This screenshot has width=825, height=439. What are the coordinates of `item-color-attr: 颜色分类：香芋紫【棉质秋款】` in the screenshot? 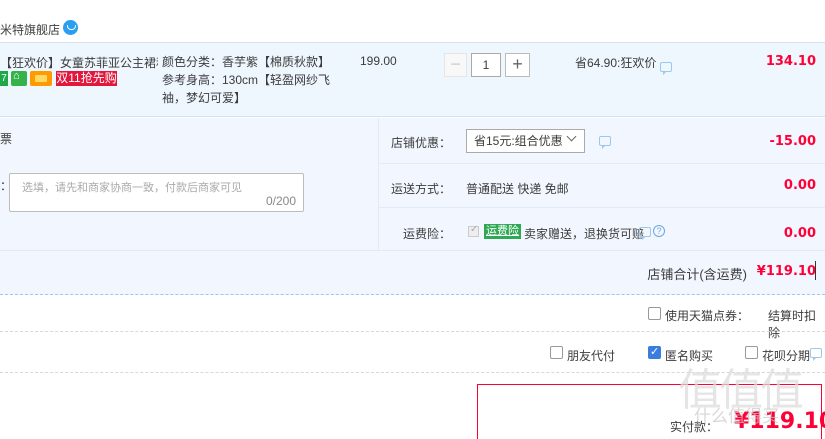 It's located at (246, 62).